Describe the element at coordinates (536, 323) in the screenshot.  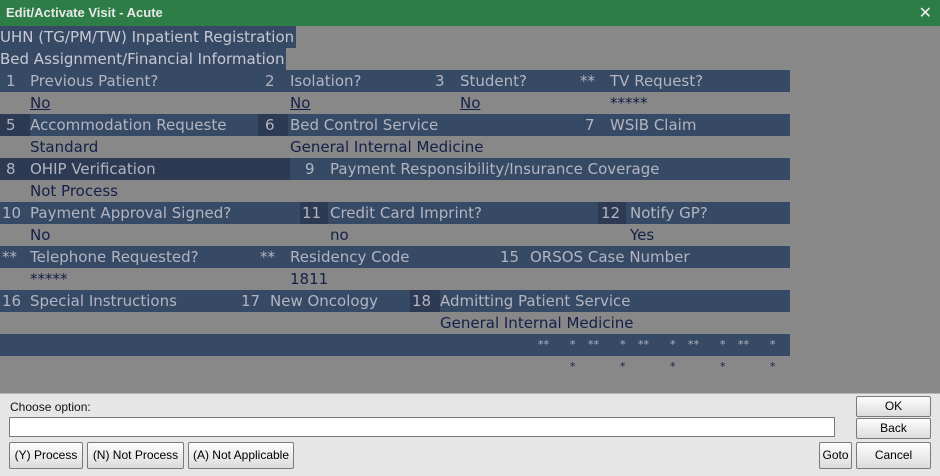
I see `field-value-admitting-patient-service: General Internal Medicine` at that location.